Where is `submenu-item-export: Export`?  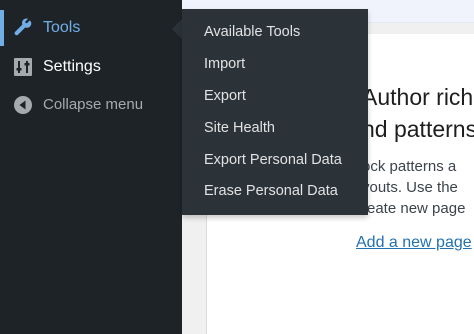
submenu-item-export: Export is located at coordinates (225, 96).